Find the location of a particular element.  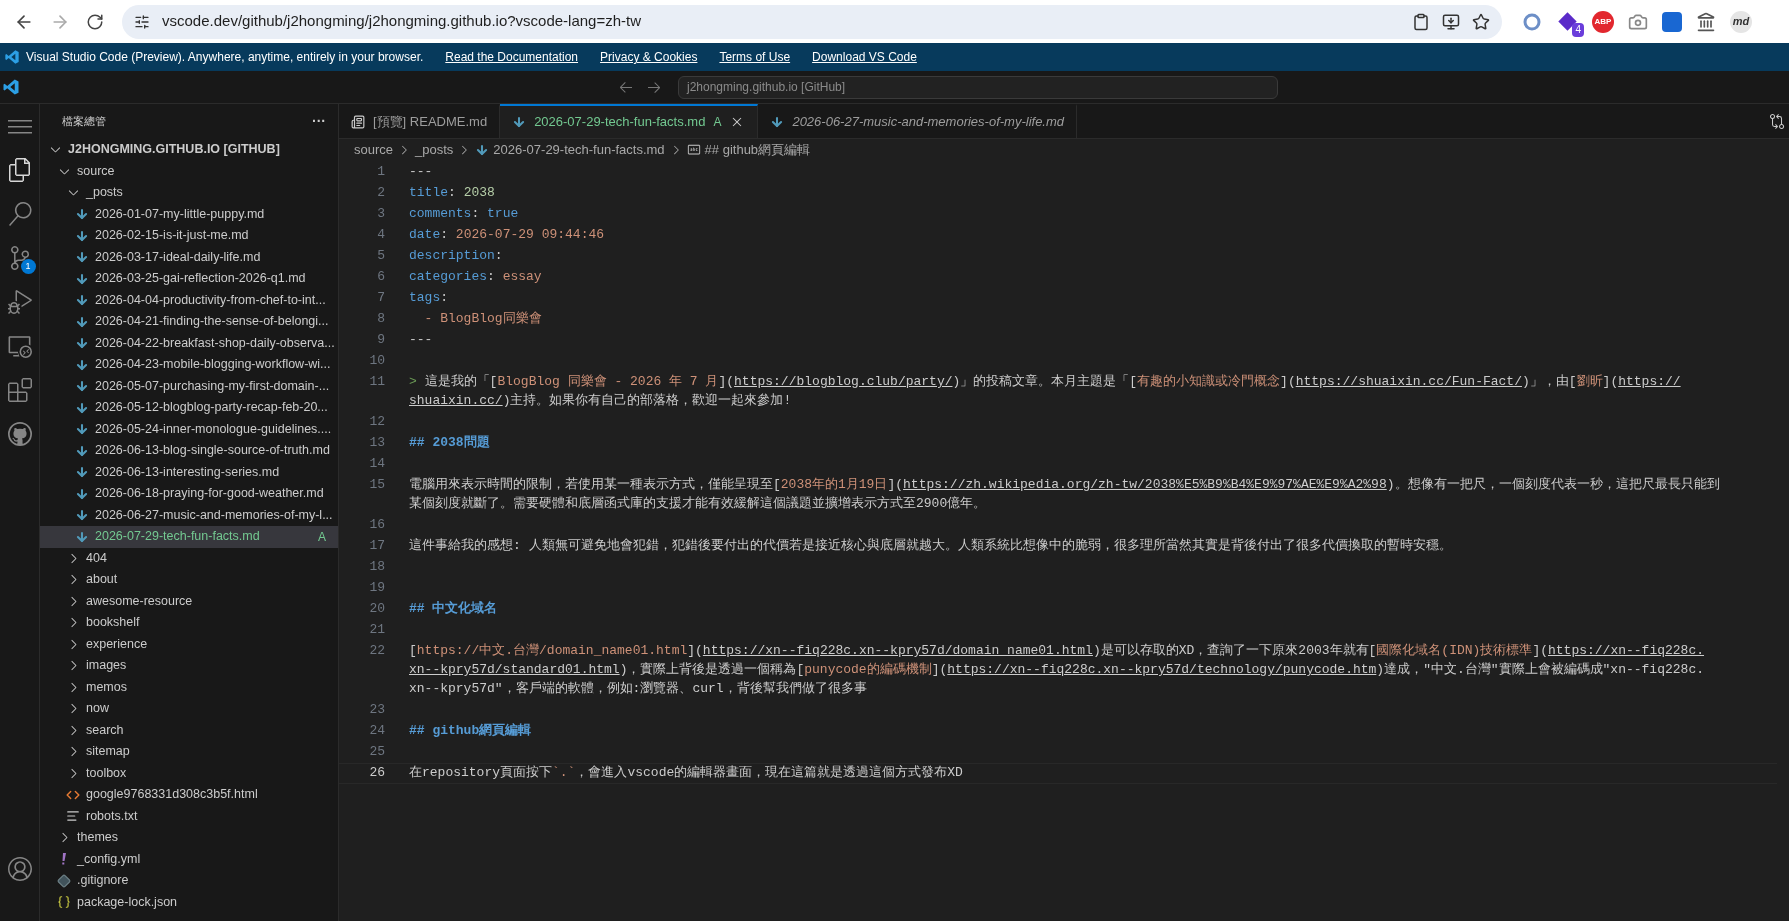

address-bar: vscode.dev/github/j2hongming/j2hongming.github.io?vscode-lang=zh-tw is located at coordinates (812, 21).